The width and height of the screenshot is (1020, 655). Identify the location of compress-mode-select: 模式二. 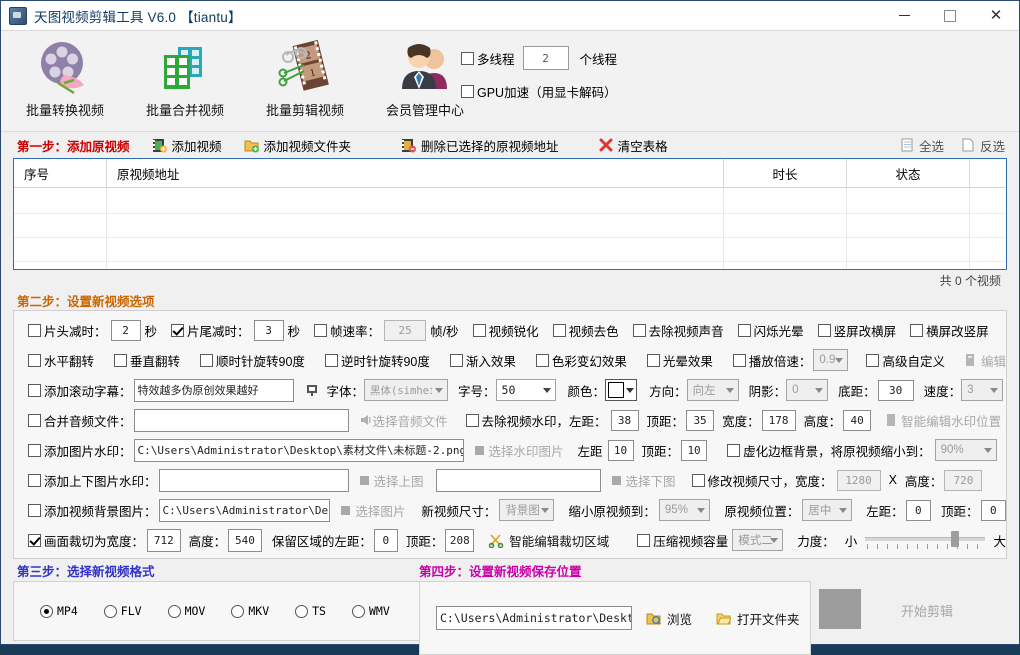
(758, 540).